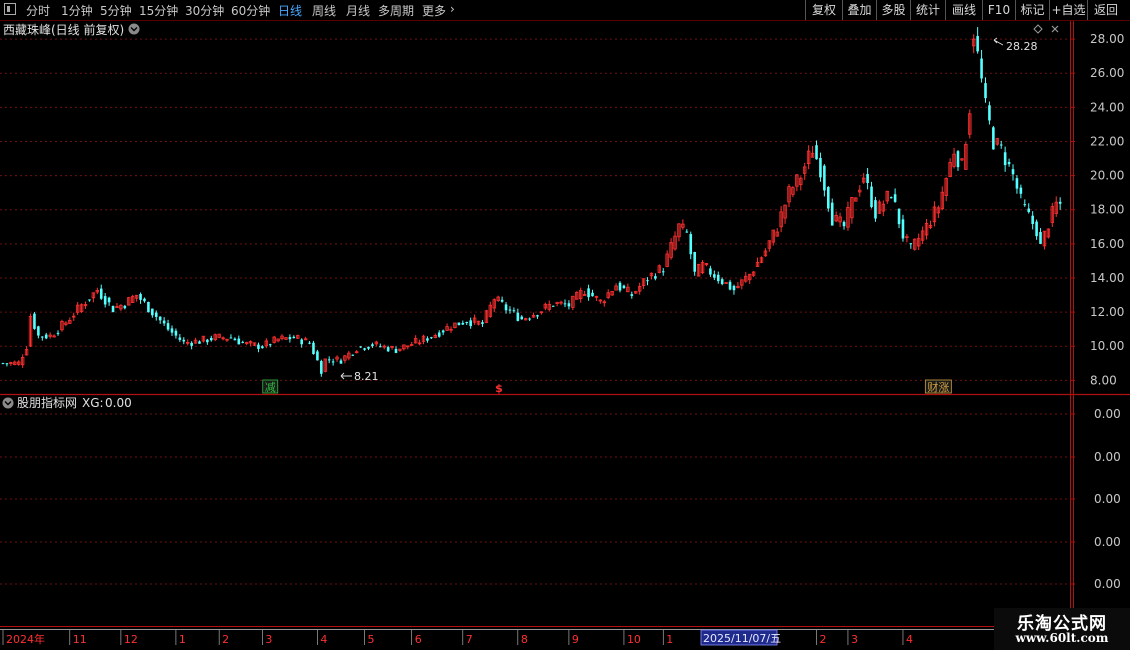 The image size is (1130, 650). What do you see at coordinates (366, 376) in the screenshot?
I see `min-price-label: 8.21` at bounding box center [366, 376].